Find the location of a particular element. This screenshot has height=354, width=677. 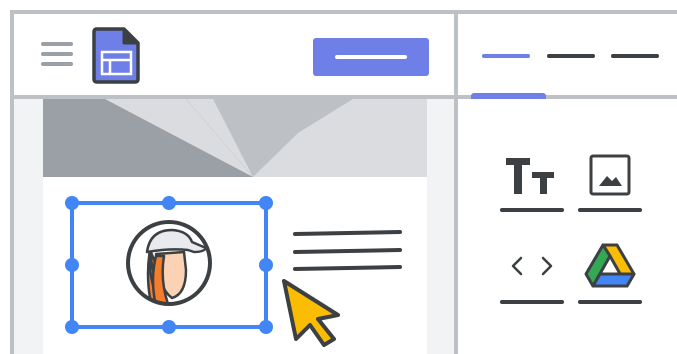

image-icon is located at coordinates (610, 175).